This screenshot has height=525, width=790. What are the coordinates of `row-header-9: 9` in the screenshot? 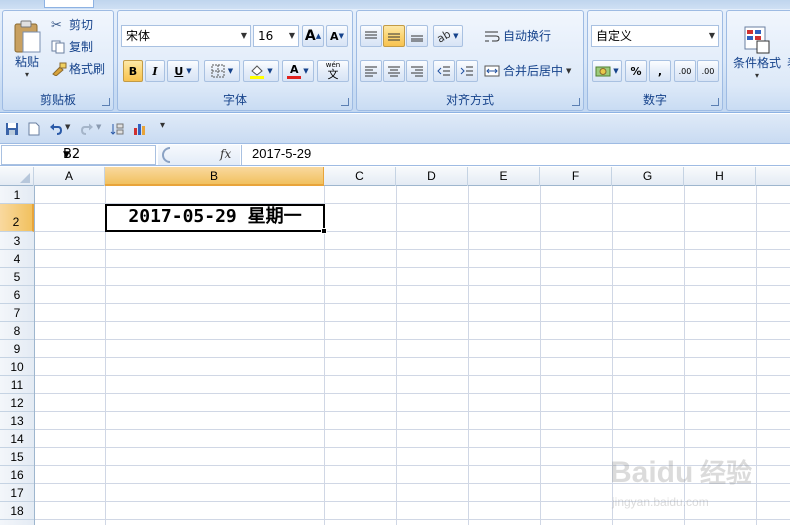 It's located at (17, 349).